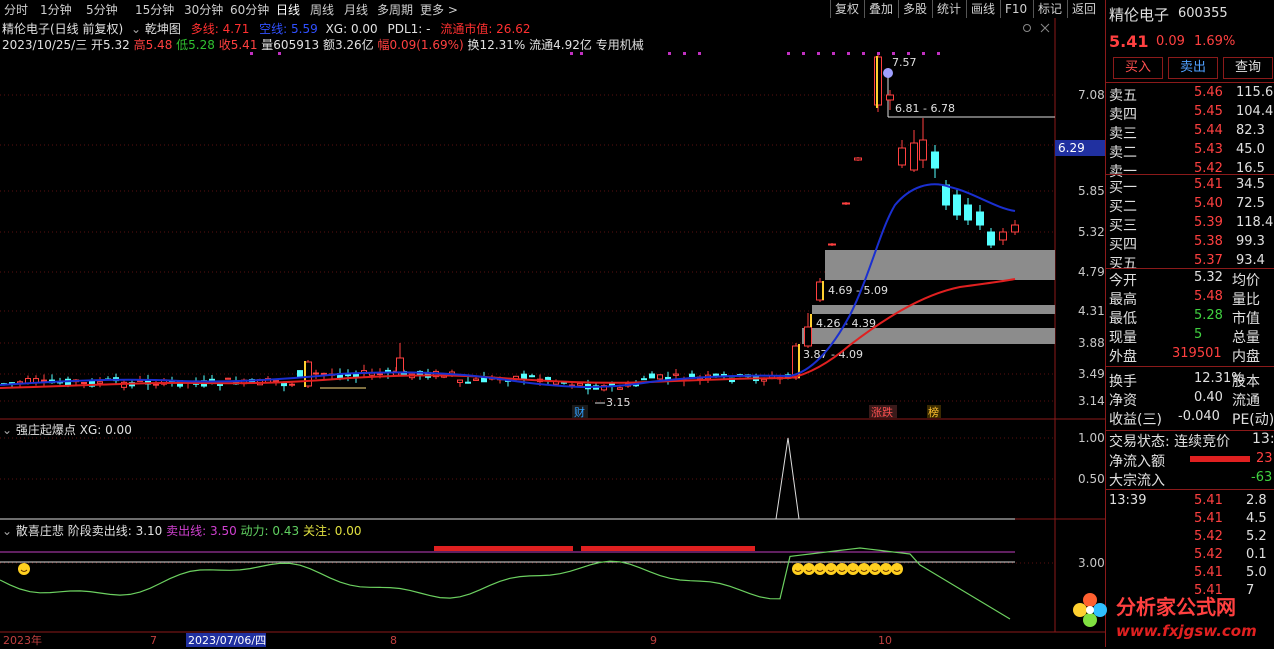 This screenshot has height=649, width=1274. I want to click on axis-tick: 3.88, so click(1091, 343).